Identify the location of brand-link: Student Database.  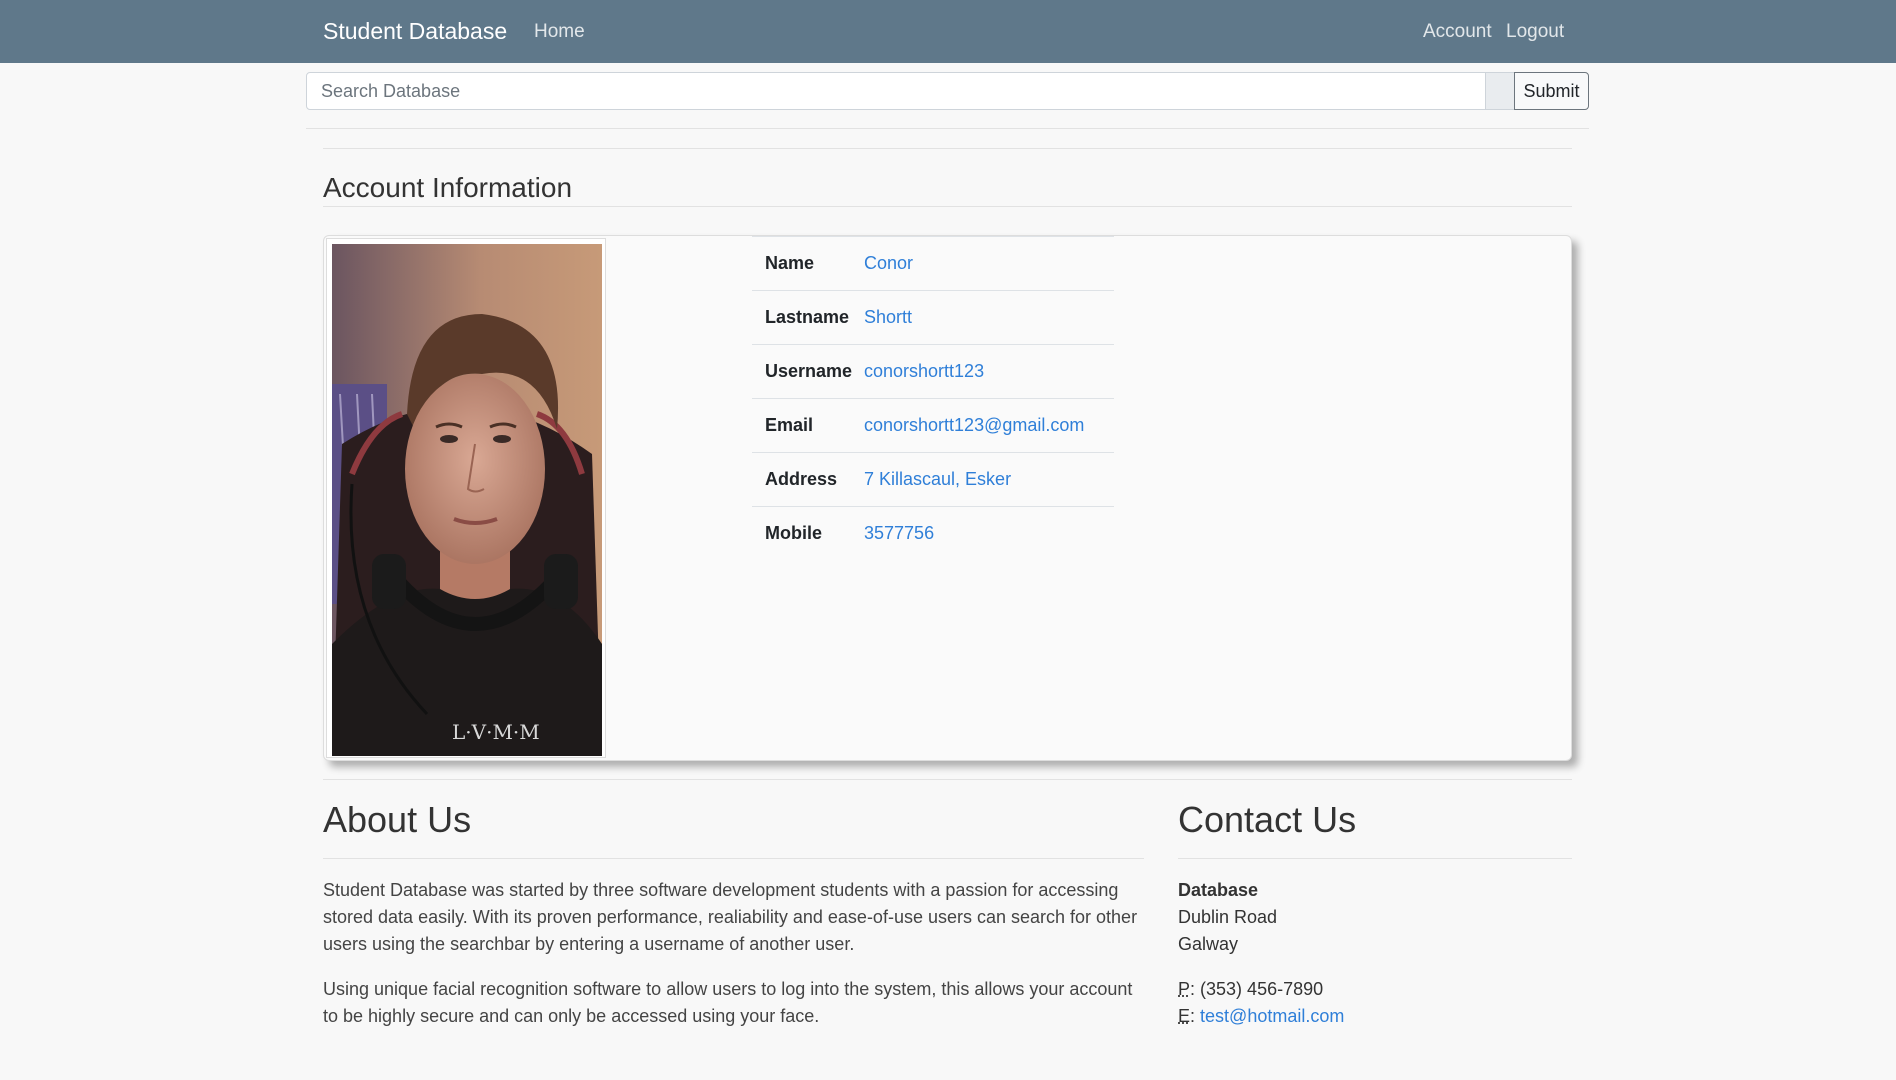
(415, 31).